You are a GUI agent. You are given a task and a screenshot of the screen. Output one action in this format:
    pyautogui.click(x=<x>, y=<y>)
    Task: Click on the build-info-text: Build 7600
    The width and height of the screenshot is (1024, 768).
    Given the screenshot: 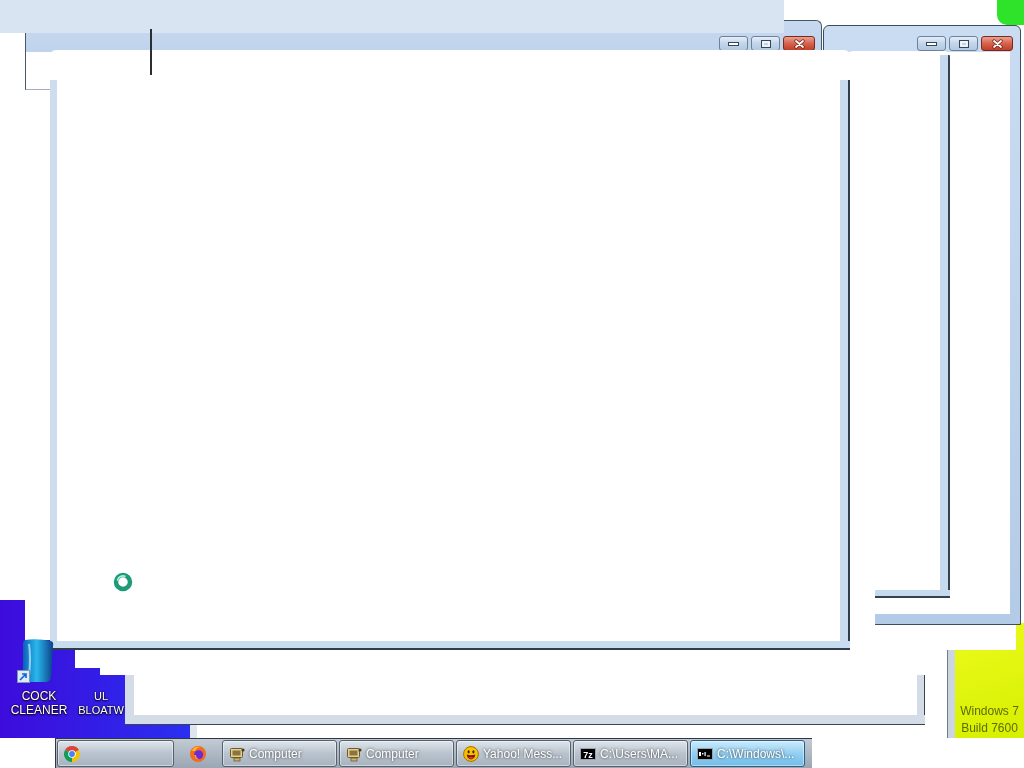 What is the action you would take?
    pyautogui.click(x=989, y=728)
    